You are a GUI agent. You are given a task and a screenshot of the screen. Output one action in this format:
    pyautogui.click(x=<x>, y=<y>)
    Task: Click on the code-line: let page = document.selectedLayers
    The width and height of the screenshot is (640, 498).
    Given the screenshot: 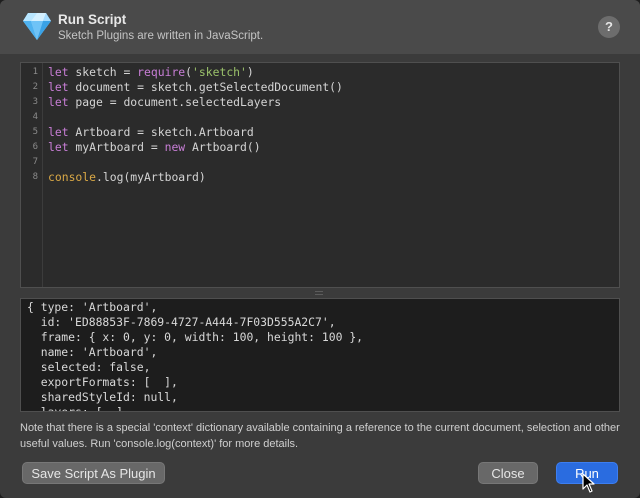 What is the action you would take?
    pyautogui.click(x=331, y=102)
    